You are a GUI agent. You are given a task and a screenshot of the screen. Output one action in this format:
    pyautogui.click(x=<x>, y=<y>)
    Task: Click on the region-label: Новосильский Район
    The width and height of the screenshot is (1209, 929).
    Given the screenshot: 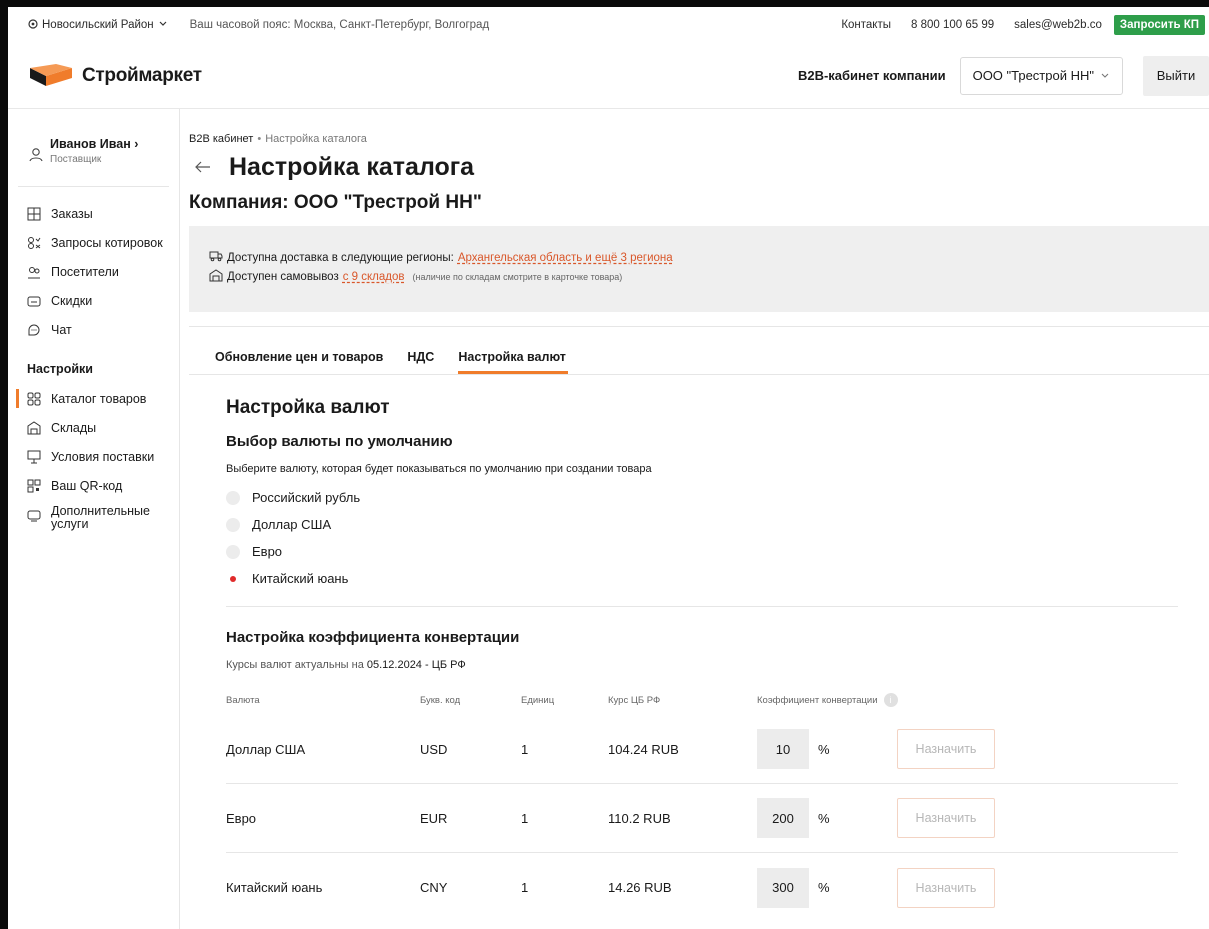 What is the action you would take?
    pyautogui.click(x=98, y=25)
    